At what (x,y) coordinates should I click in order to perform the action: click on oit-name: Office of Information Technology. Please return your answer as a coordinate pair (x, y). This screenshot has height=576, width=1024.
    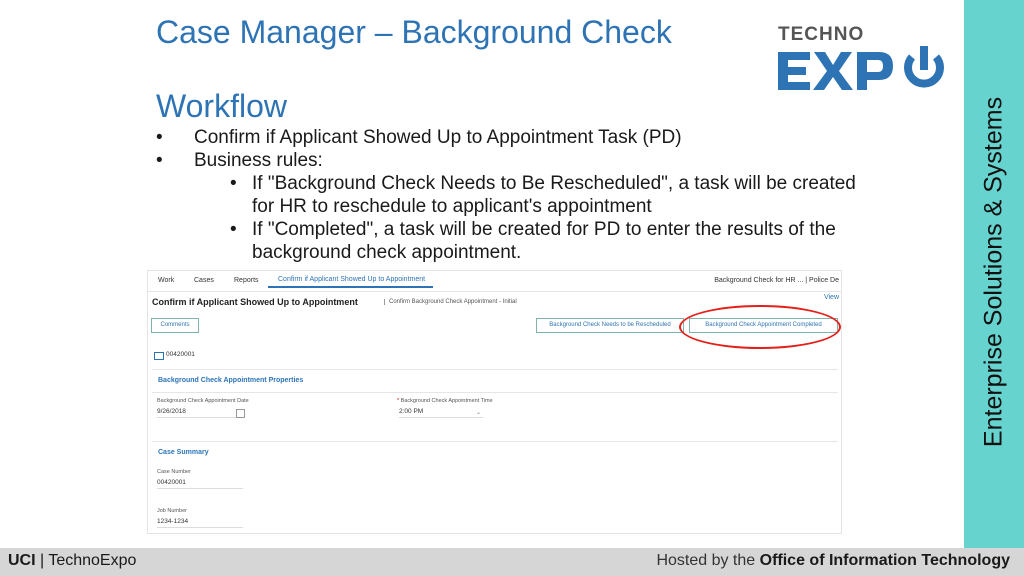
    Looking at the image, I should click on (884, 560).